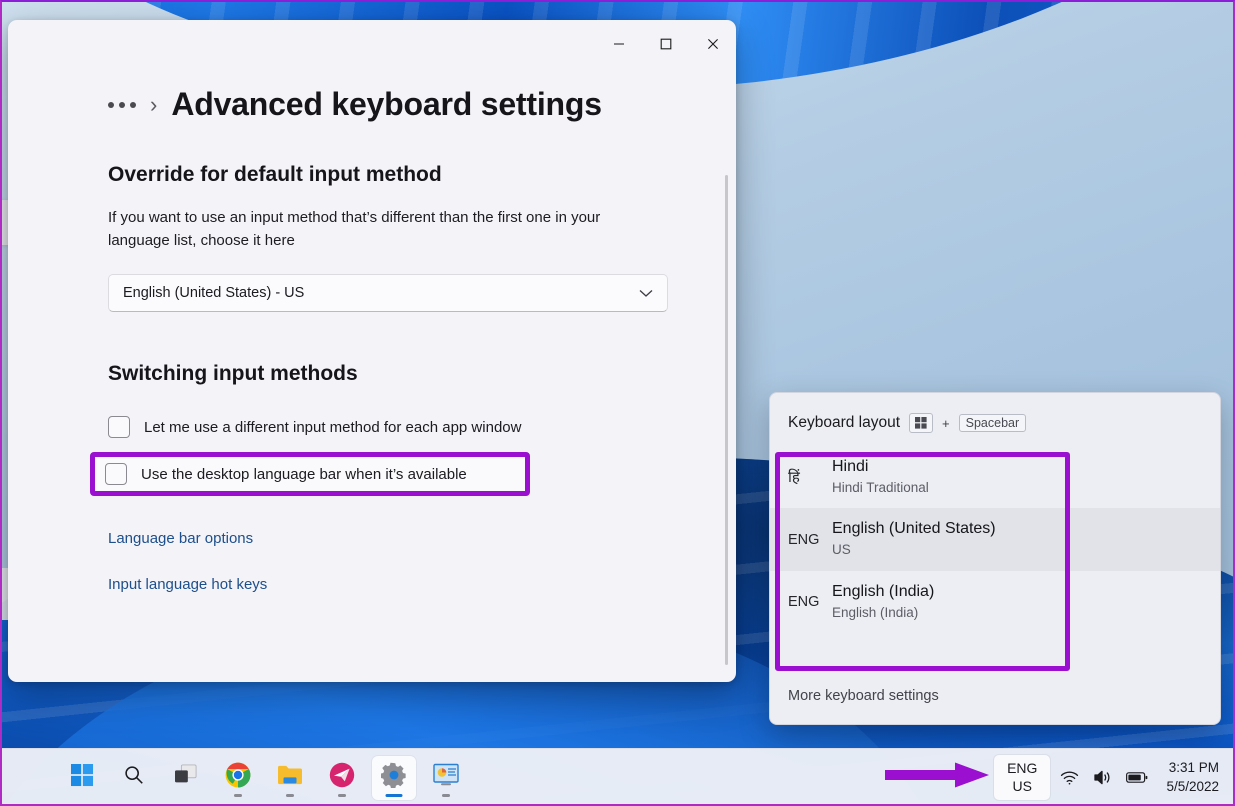  Describe the element at coordinates (233, 373) in the screenshot. I see `section-heading-switching: Switching input methods` at that location.